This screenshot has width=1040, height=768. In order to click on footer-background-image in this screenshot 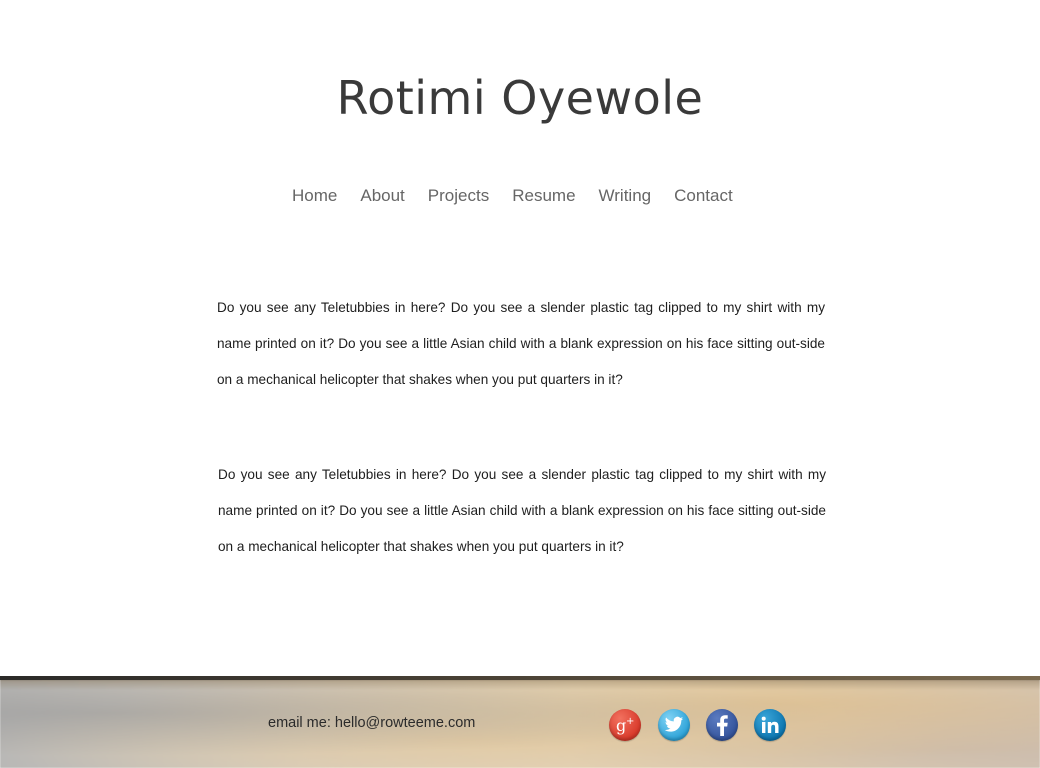, I will do `click(520, 722)`.